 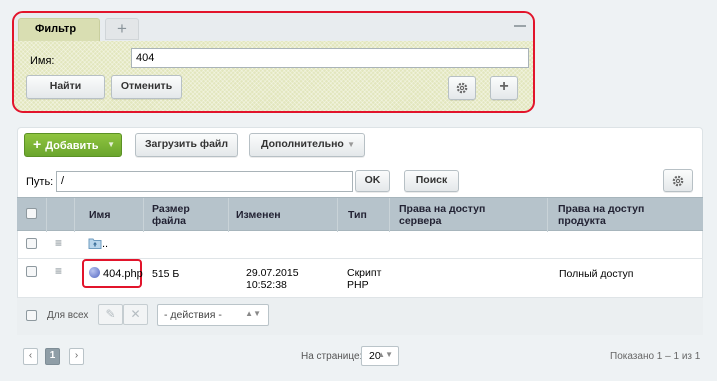 I want to click on table-row-up: .., so click(x=98, y=243).